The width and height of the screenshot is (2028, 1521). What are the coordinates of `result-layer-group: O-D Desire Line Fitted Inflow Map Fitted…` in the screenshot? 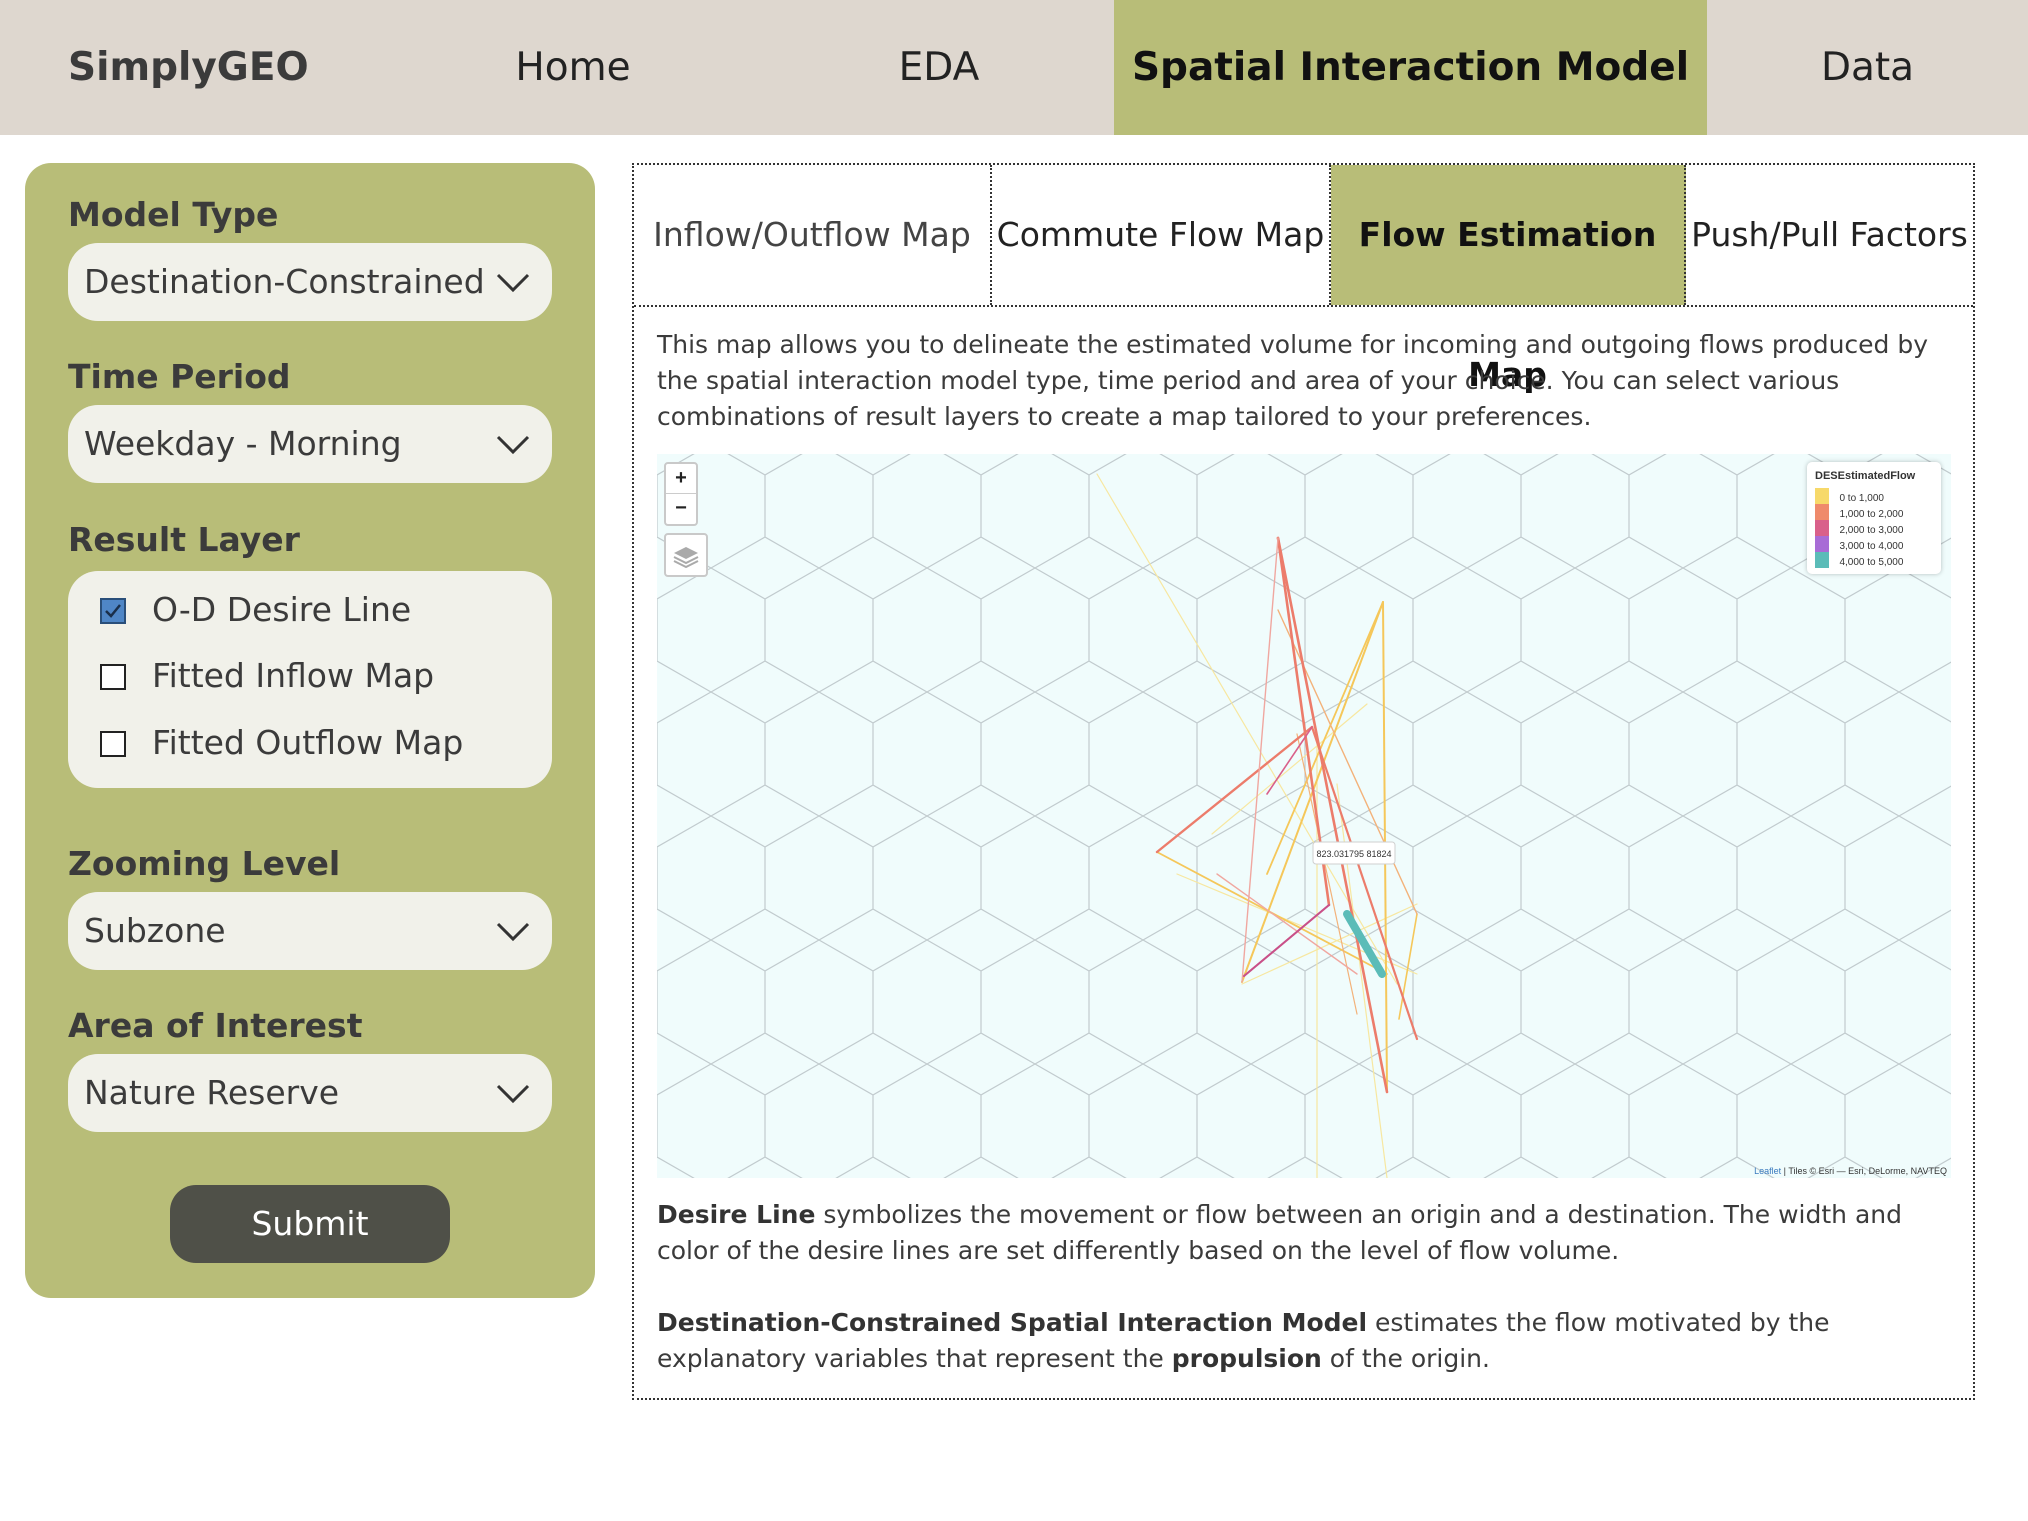 It's located at (310, 679).